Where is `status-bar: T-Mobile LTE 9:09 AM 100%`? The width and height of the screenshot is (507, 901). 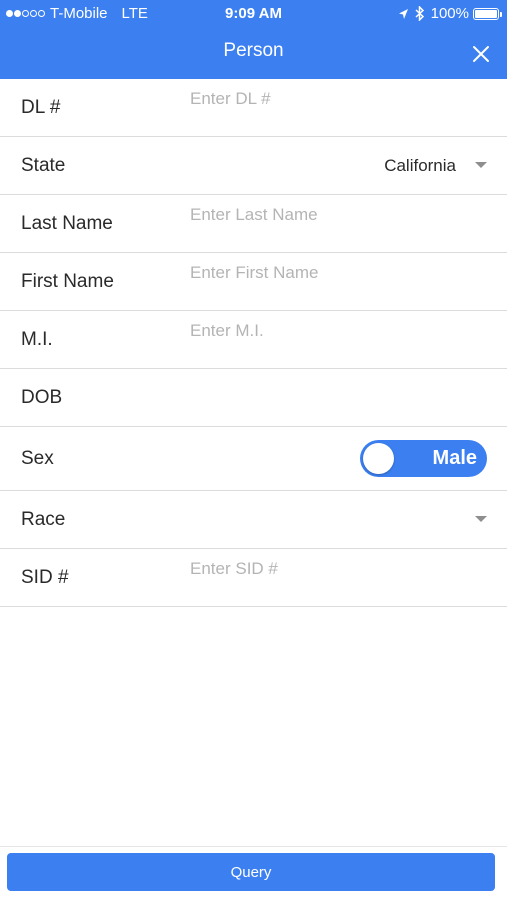
status-bar: T-Mobile LTE 9:09 AM 100% is located at coordinates (253, 14).